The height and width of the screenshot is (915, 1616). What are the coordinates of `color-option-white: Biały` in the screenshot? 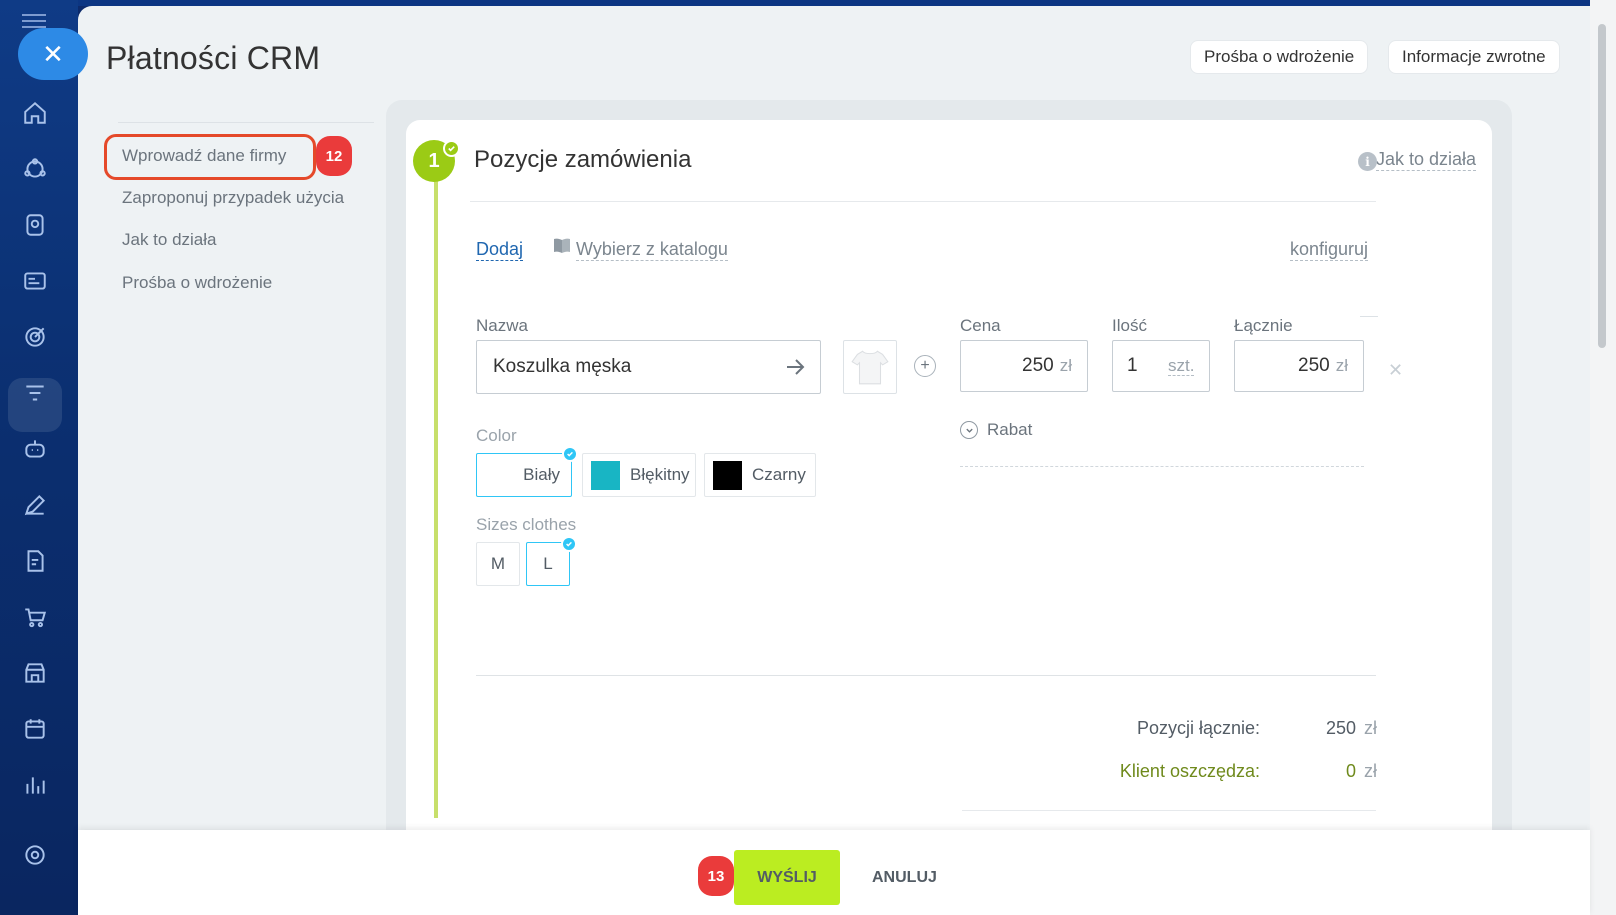 It's located at (524, 475).